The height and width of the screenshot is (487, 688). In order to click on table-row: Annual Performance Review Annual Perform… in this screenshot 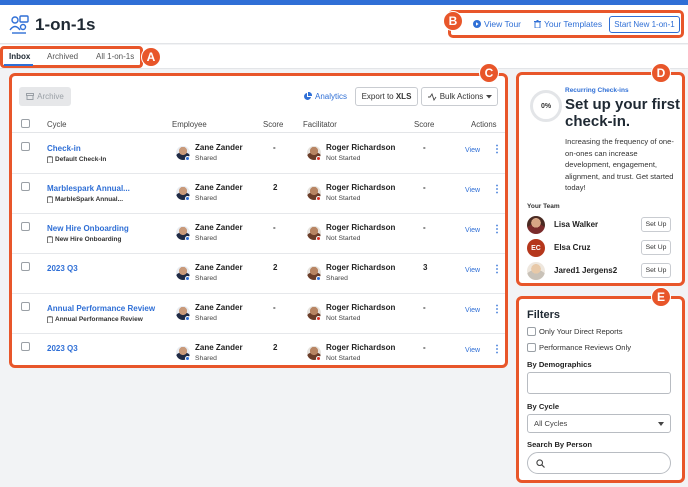, I will do `click(258, 314)`.